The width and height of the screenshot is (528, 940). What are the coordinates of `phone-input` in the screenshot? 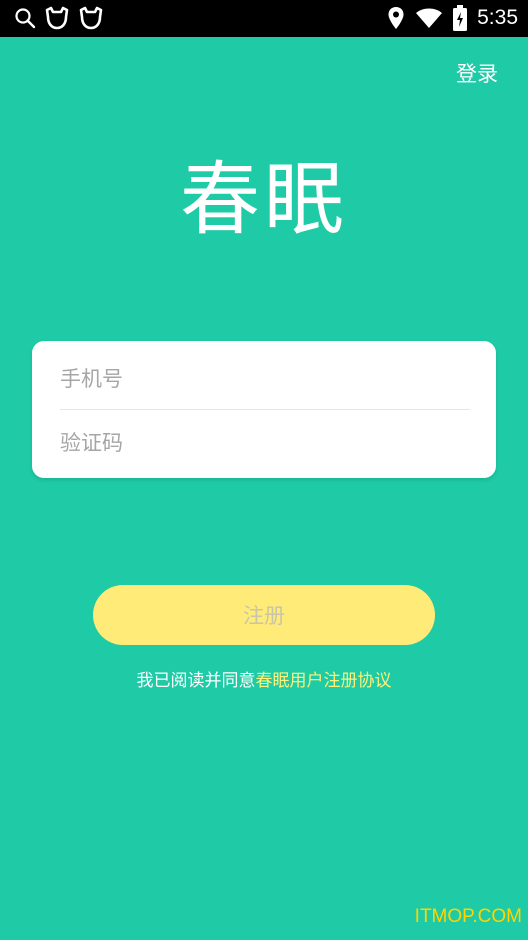 It's located at (265, 379).